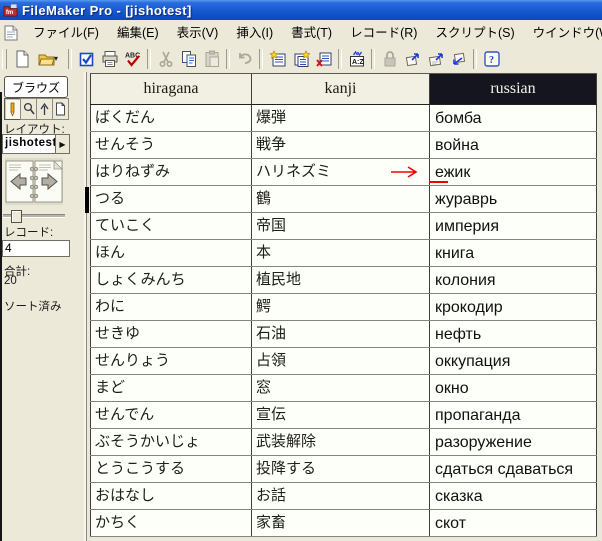 Image resolution: width=602 pixels, height=541 pixels. Describe the element at coordinates (170, 118) in the screenshot. I see `hiragana-cell: ばくだん` at that location.